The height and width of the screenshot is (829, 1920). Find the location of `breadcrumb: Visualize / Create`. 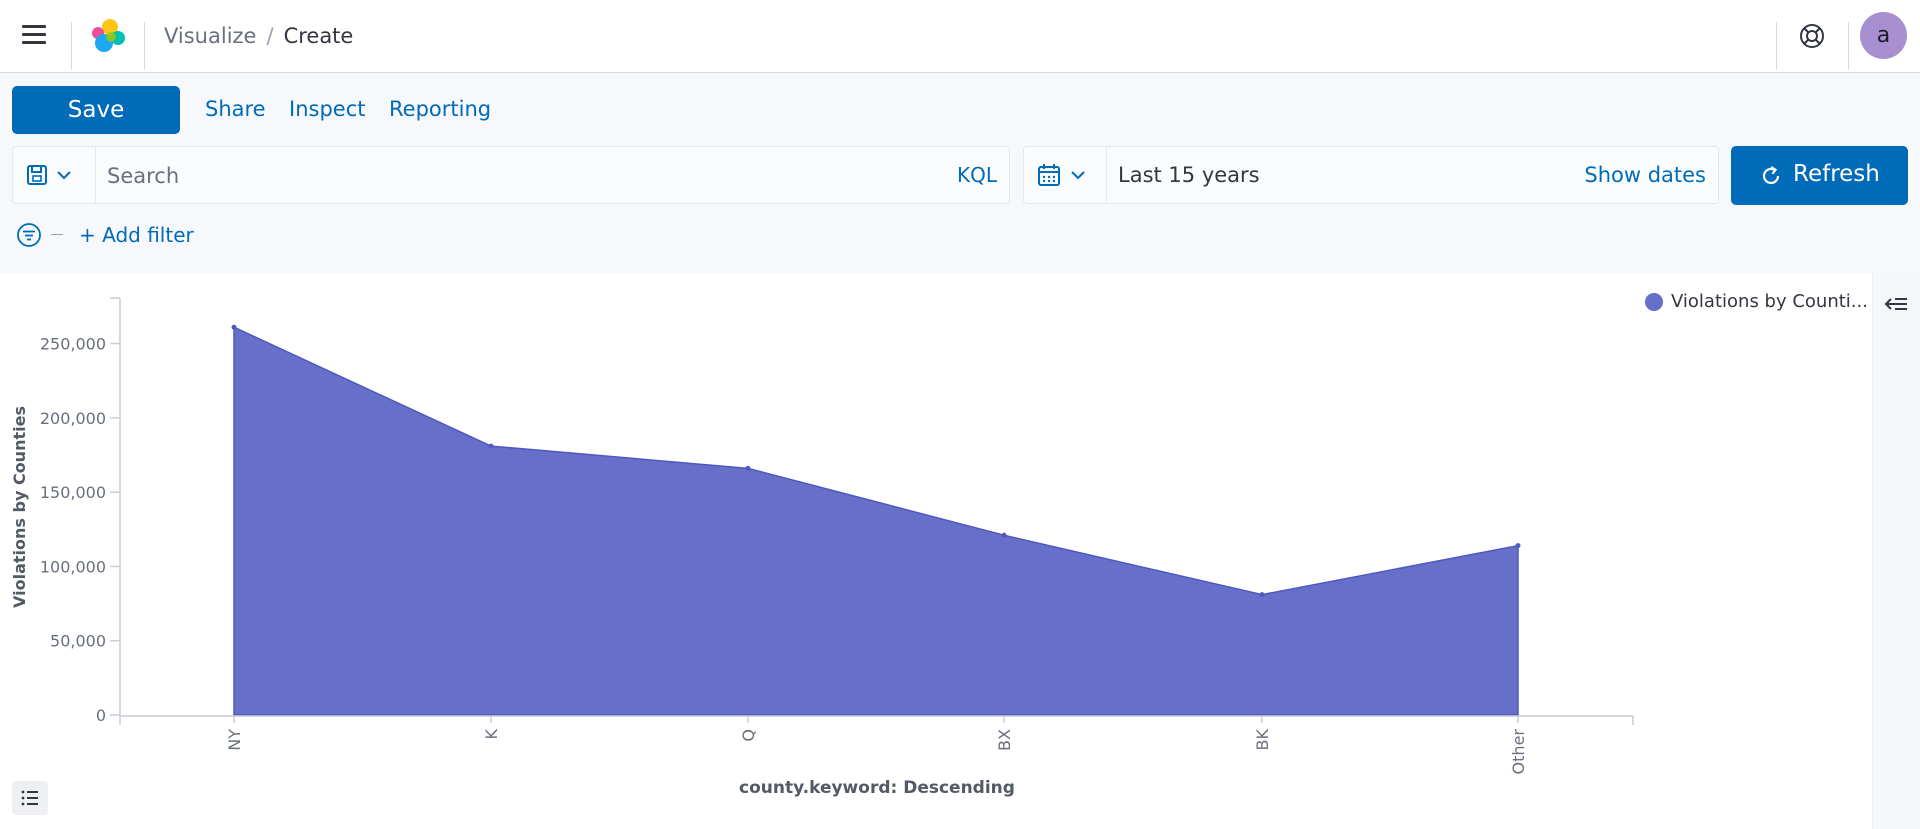

breadcrumb: Visualize / Create is located at coordinates (258, 36).